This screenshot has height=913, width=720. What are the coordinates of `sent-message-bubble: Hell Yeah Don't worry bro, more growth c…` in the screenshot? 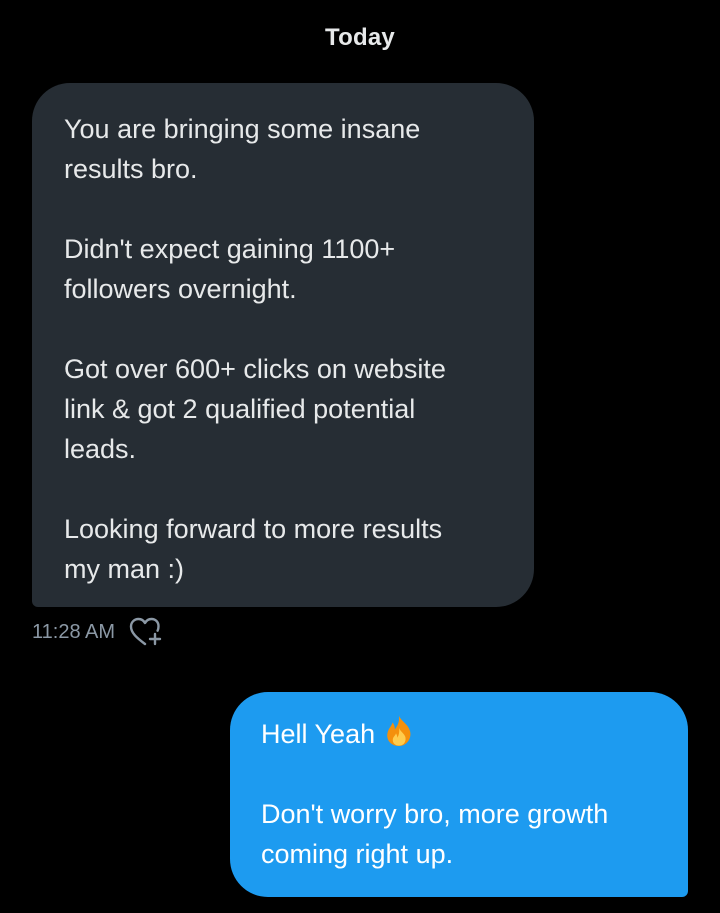 It's located at (459, 794).